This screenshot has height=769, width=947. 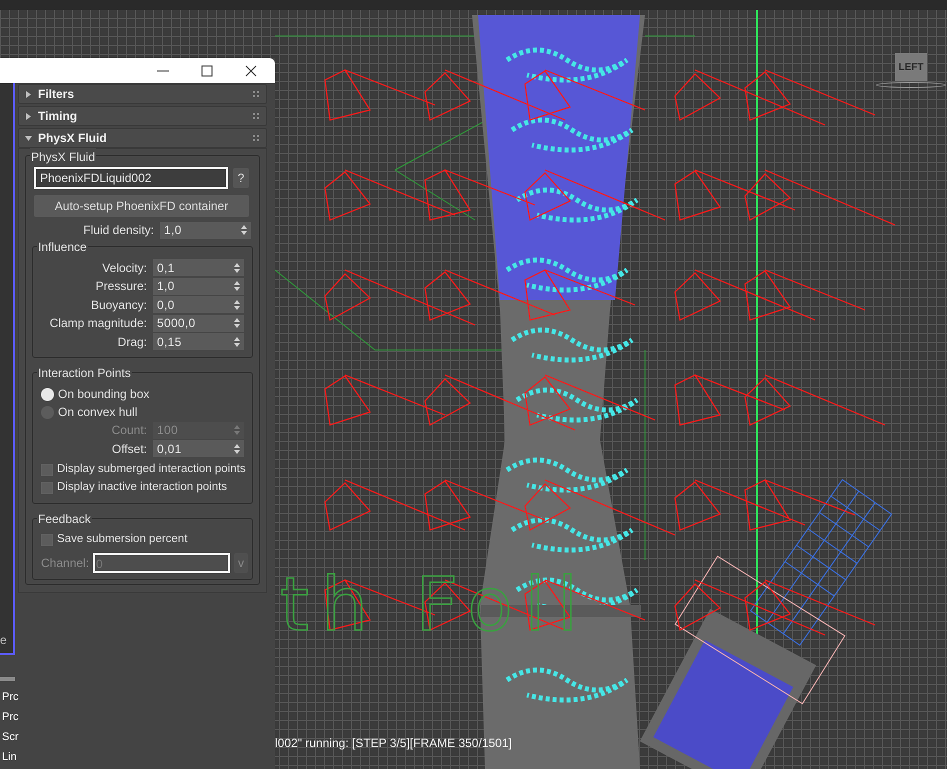 What do you see at coordinates (129, 431) in the screenshot?
I see `field-label: Count:` at bounding box center [129, 431].